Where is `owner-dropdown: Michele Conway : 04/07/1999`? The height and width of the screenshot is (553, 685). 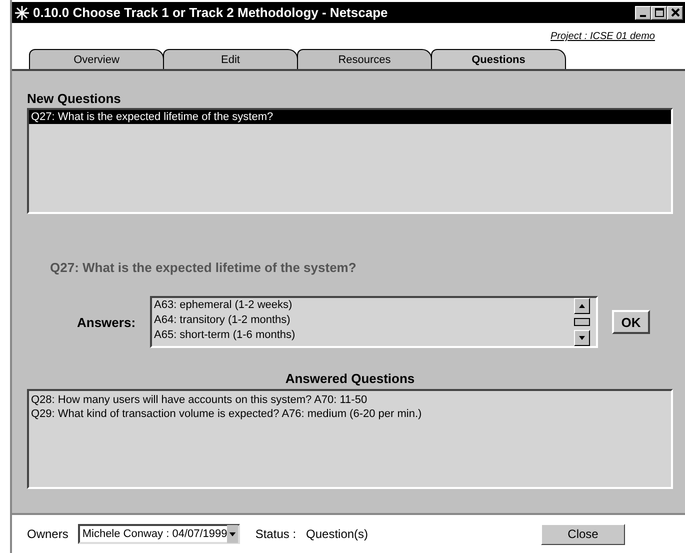 owner-dropdown: Michele Conway : 04/07/1999 is located at coordinates (159, 534).